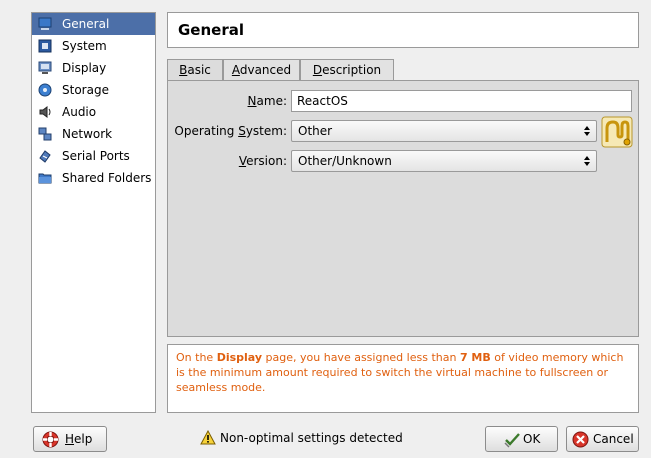  I want to click on cancel-button: Cancel, so click(602, 439).